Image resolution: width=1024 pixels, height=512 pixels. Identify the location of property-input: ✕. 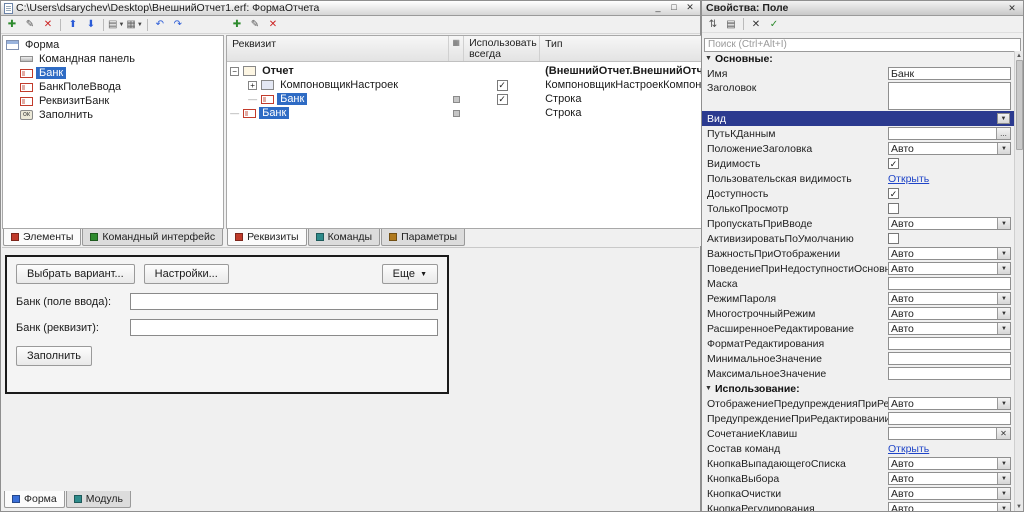
(949, 433).